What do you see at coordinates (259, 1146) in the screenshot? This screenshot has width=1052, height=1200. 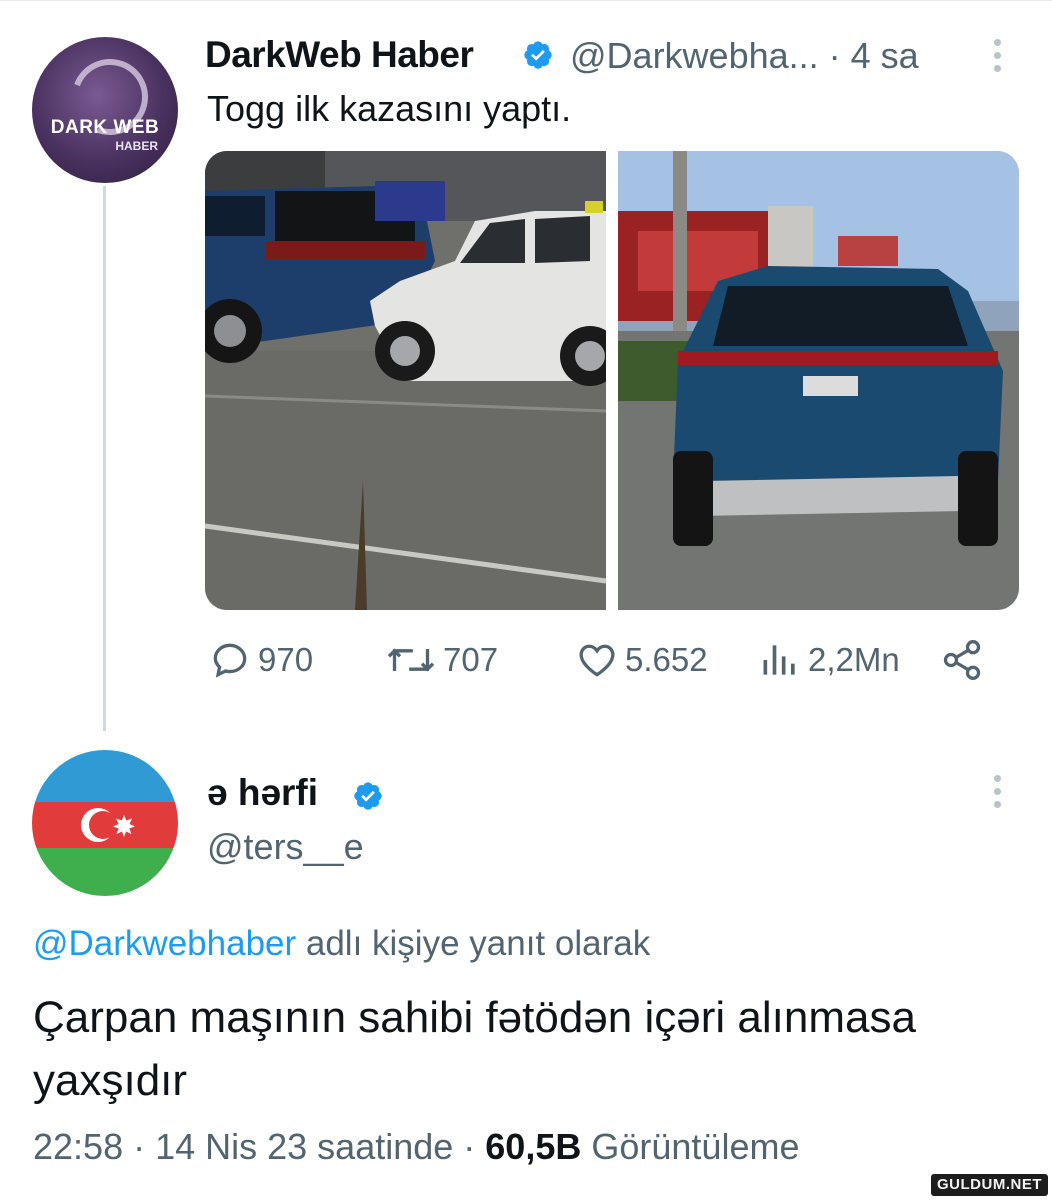 I see `reply-timestamp: 22:58 · 14 Nis 23 saatinde ·` at bounding box center [259, 1146].